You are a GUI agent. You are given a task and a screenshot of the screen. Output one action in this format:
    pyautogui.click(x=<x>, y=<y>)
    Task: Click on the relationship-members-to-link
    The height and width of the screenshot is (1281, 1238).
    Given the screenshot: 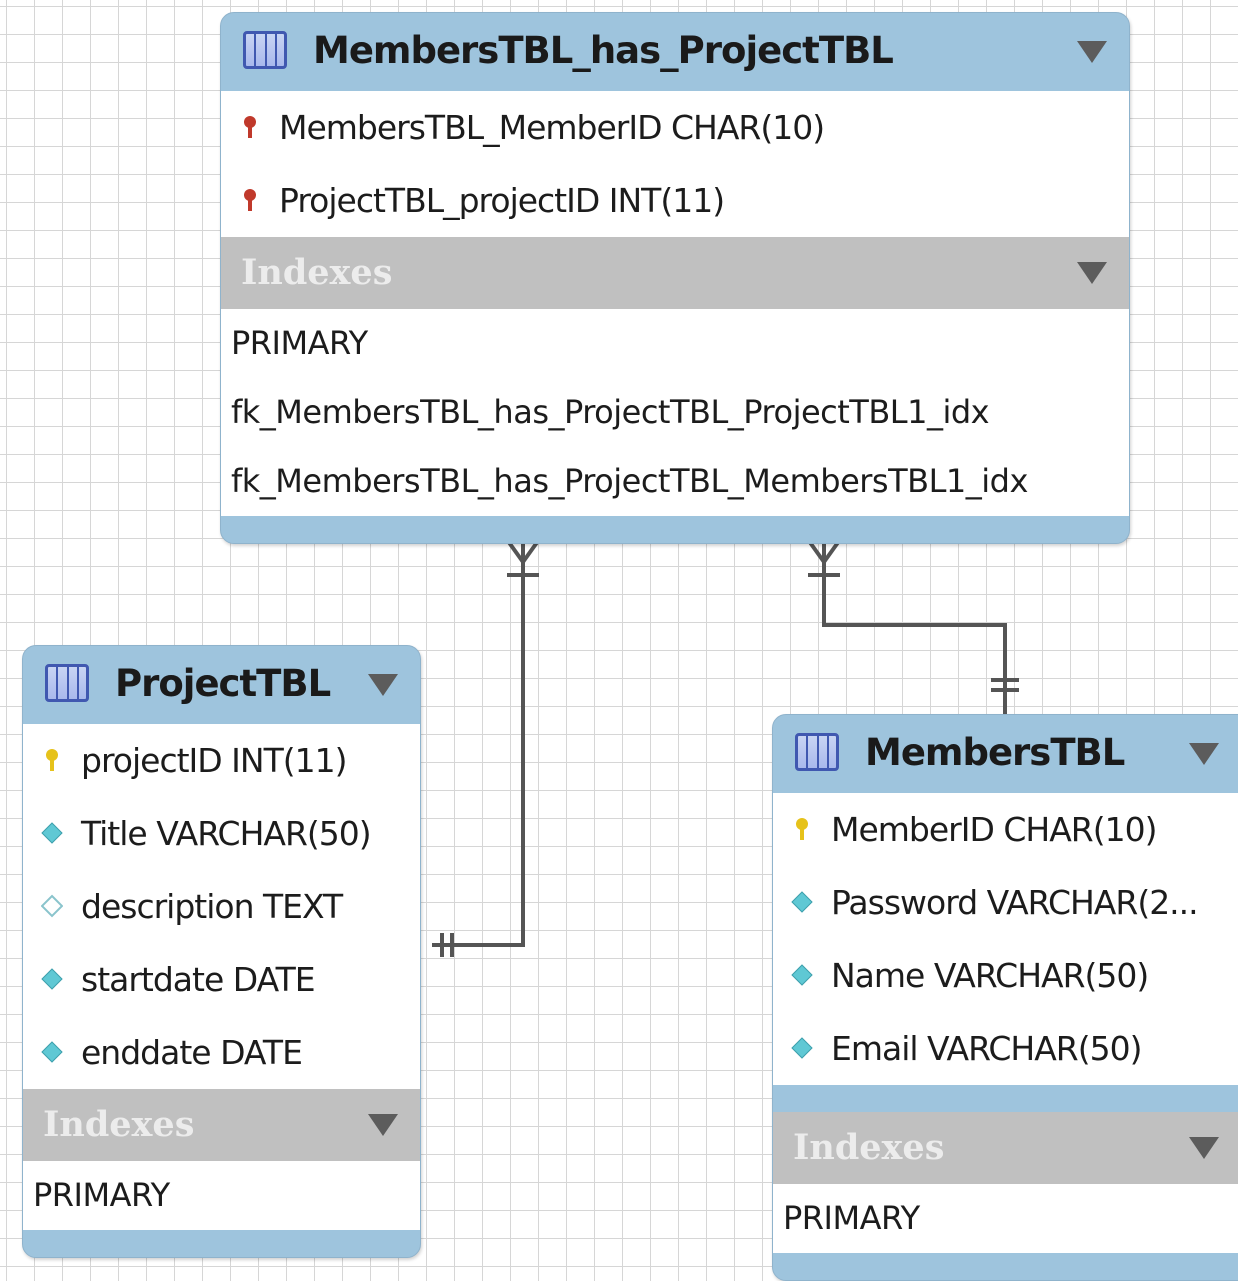 What is the action you would take?
    pyautogui.click(x=913, y=627)
    